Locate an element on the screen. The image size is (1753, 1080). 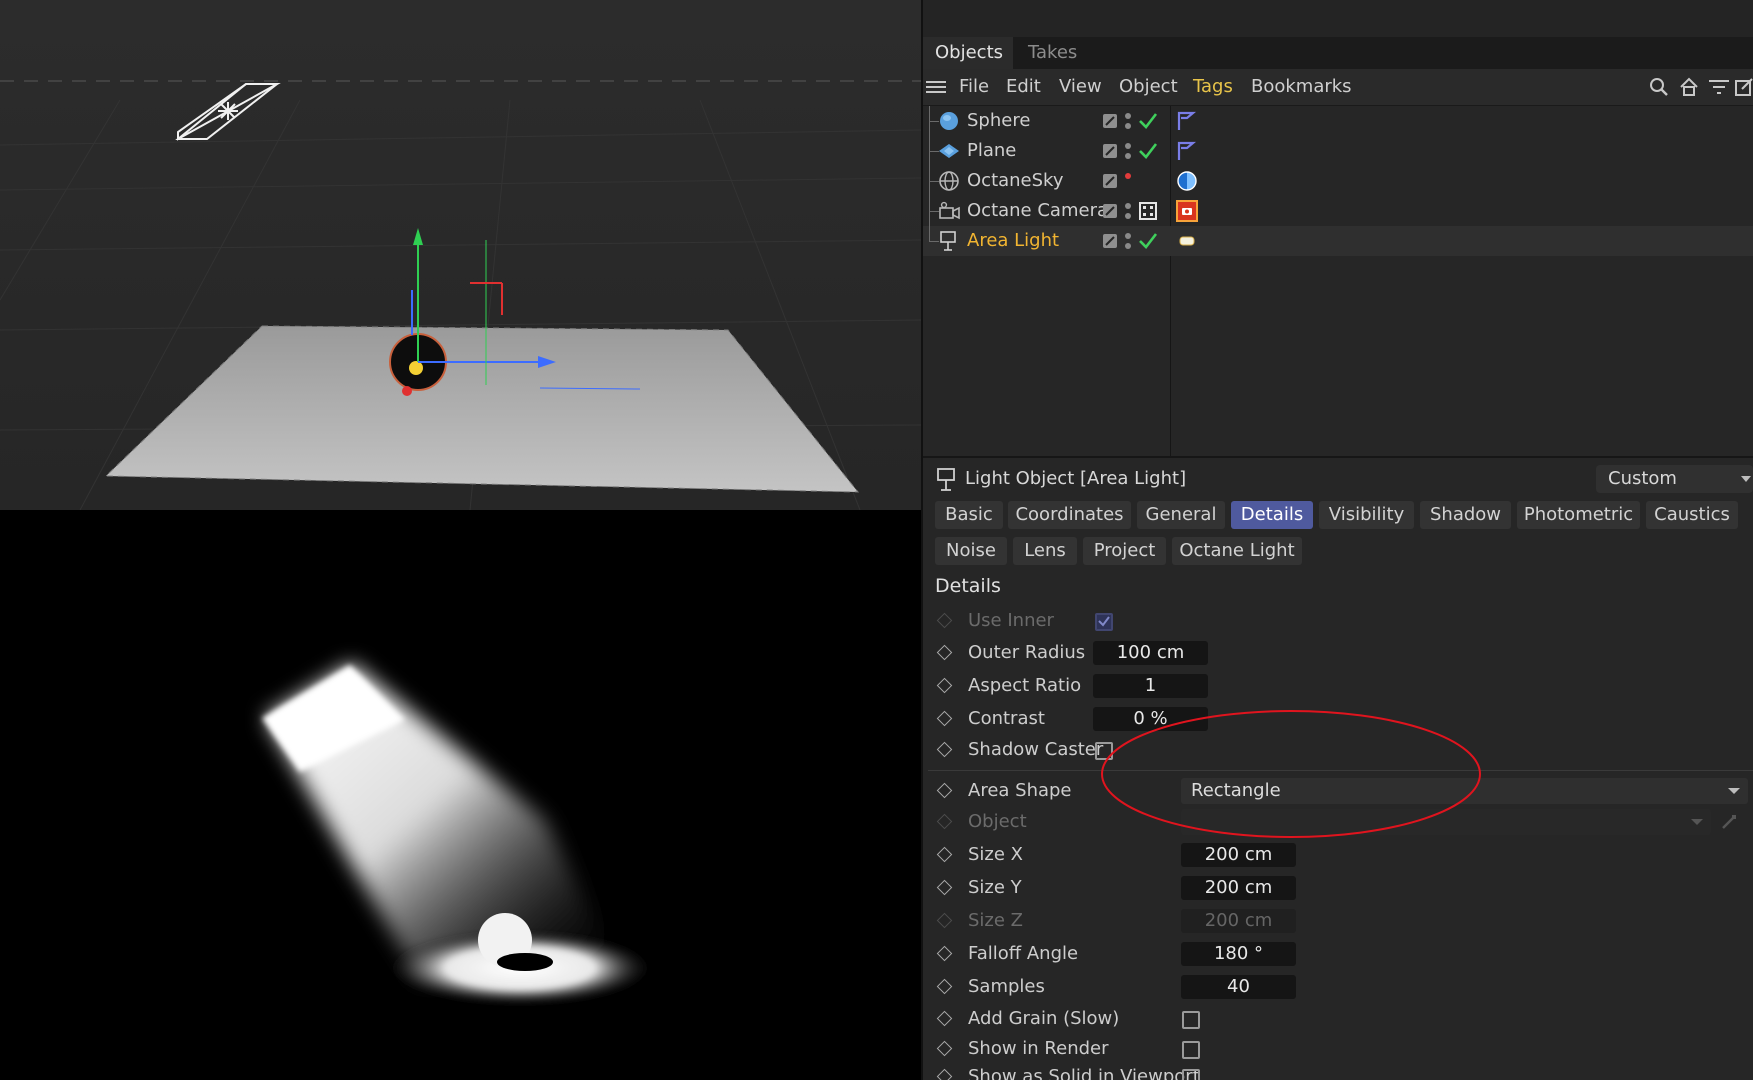
menu-bookmarks: Bookmarks is located at coordinates (1301, 87).